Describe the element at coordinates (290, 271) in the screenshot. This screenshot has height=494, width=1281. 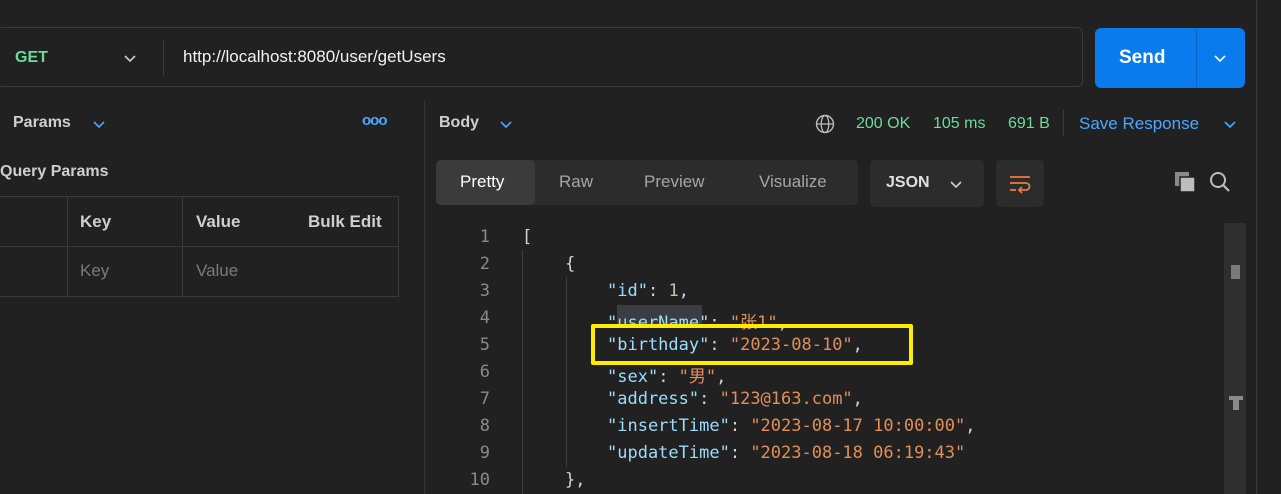
I see `value-input: Value` at that location.